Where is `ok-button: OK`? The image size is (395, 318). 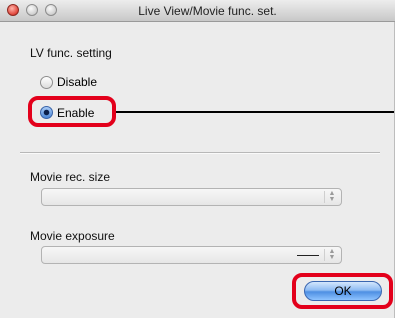
ok-button: OK is located at coordinates (343, 291).